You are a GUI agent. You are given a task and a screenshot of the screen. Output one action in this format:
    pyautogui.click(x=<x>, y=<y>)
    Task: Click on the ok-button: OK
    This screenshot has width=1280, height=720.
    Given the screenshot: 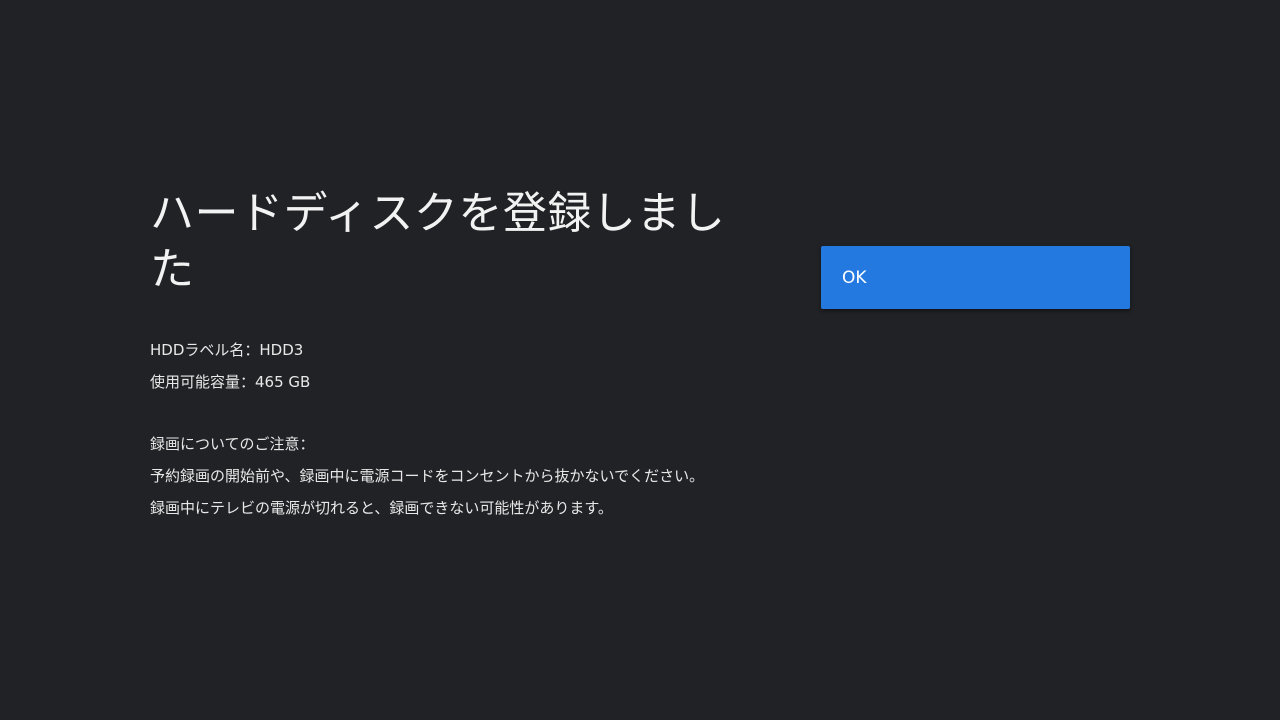 What is the action you would take?
    pyautogui.click(x=975, y=277)
    